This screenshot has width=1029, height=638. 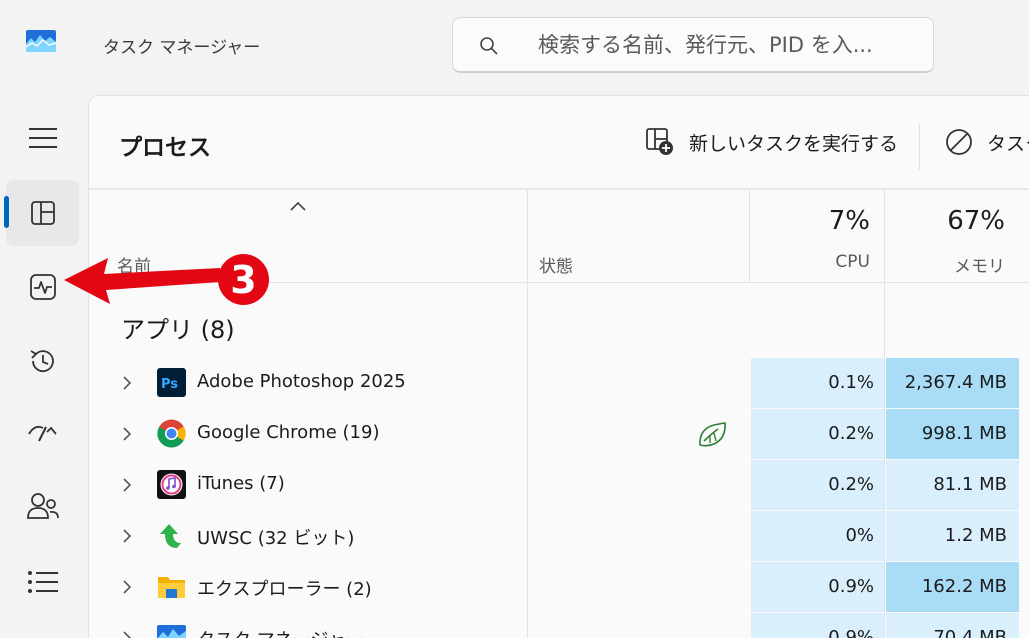 What do you see at coordinates (952, 536) in the screenshot?
I see `memory-cell: 1.2 MB` at bounding box center [952, 536].